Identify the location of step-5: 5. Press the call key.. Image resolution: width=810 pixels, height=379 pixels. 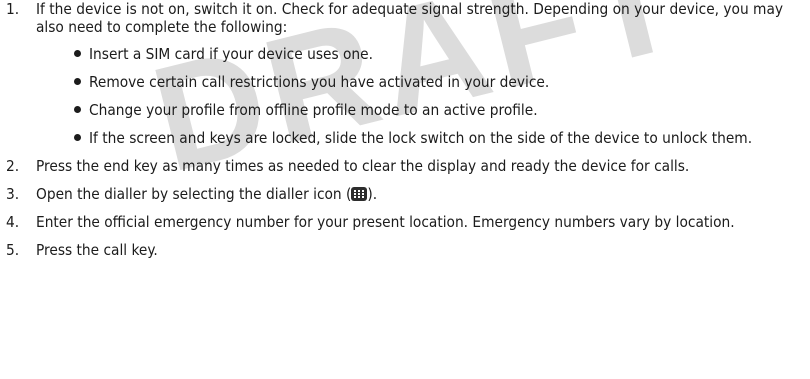
(405, 250).